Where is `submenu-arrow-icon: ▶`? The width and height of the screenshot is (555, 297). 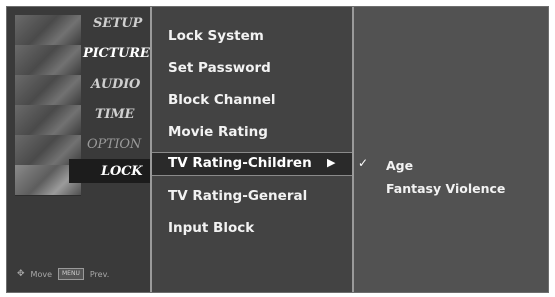 submenu-arrow-icon: ▶ is located at coordinates (331, 162).